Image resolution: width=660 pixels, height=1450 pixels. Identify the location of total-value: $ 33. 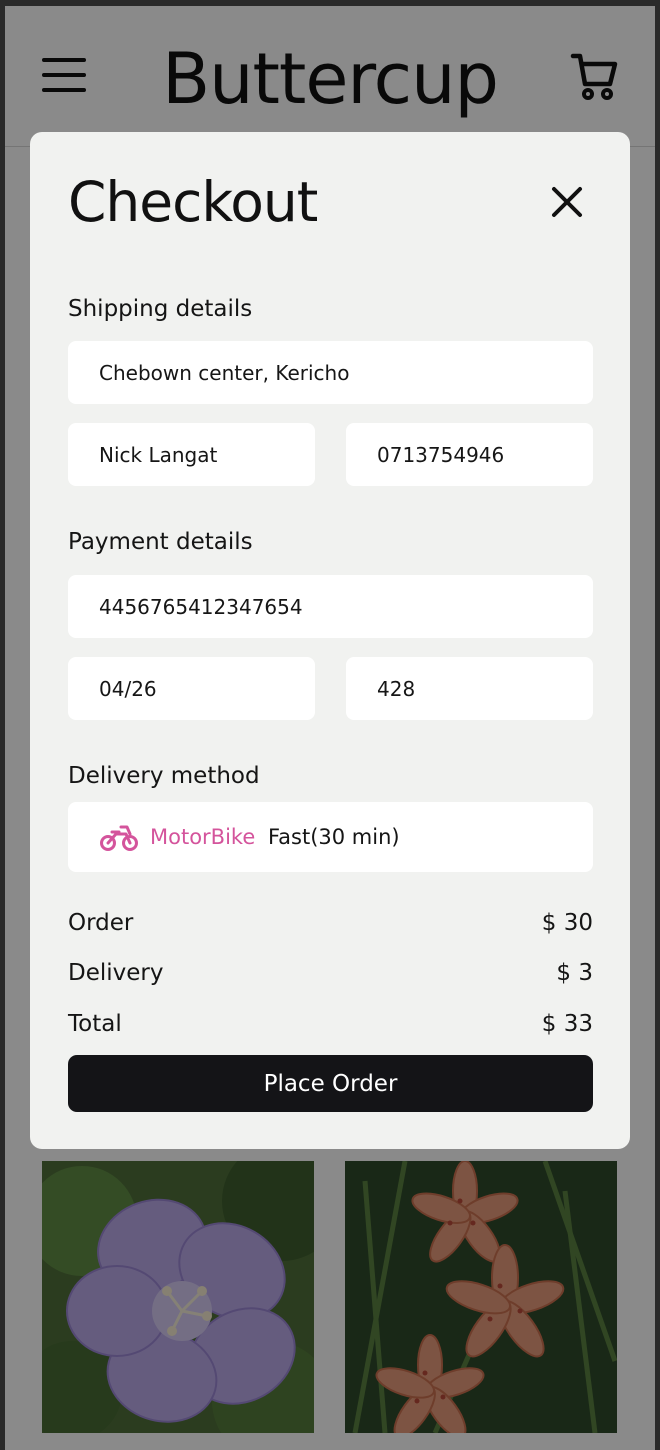
(567, 1024).